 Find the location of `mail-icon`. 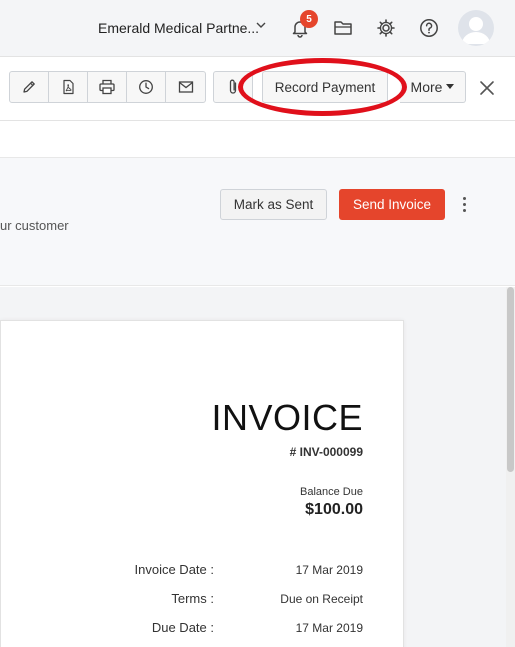

mail-icon is located at coordinates (185, 87).